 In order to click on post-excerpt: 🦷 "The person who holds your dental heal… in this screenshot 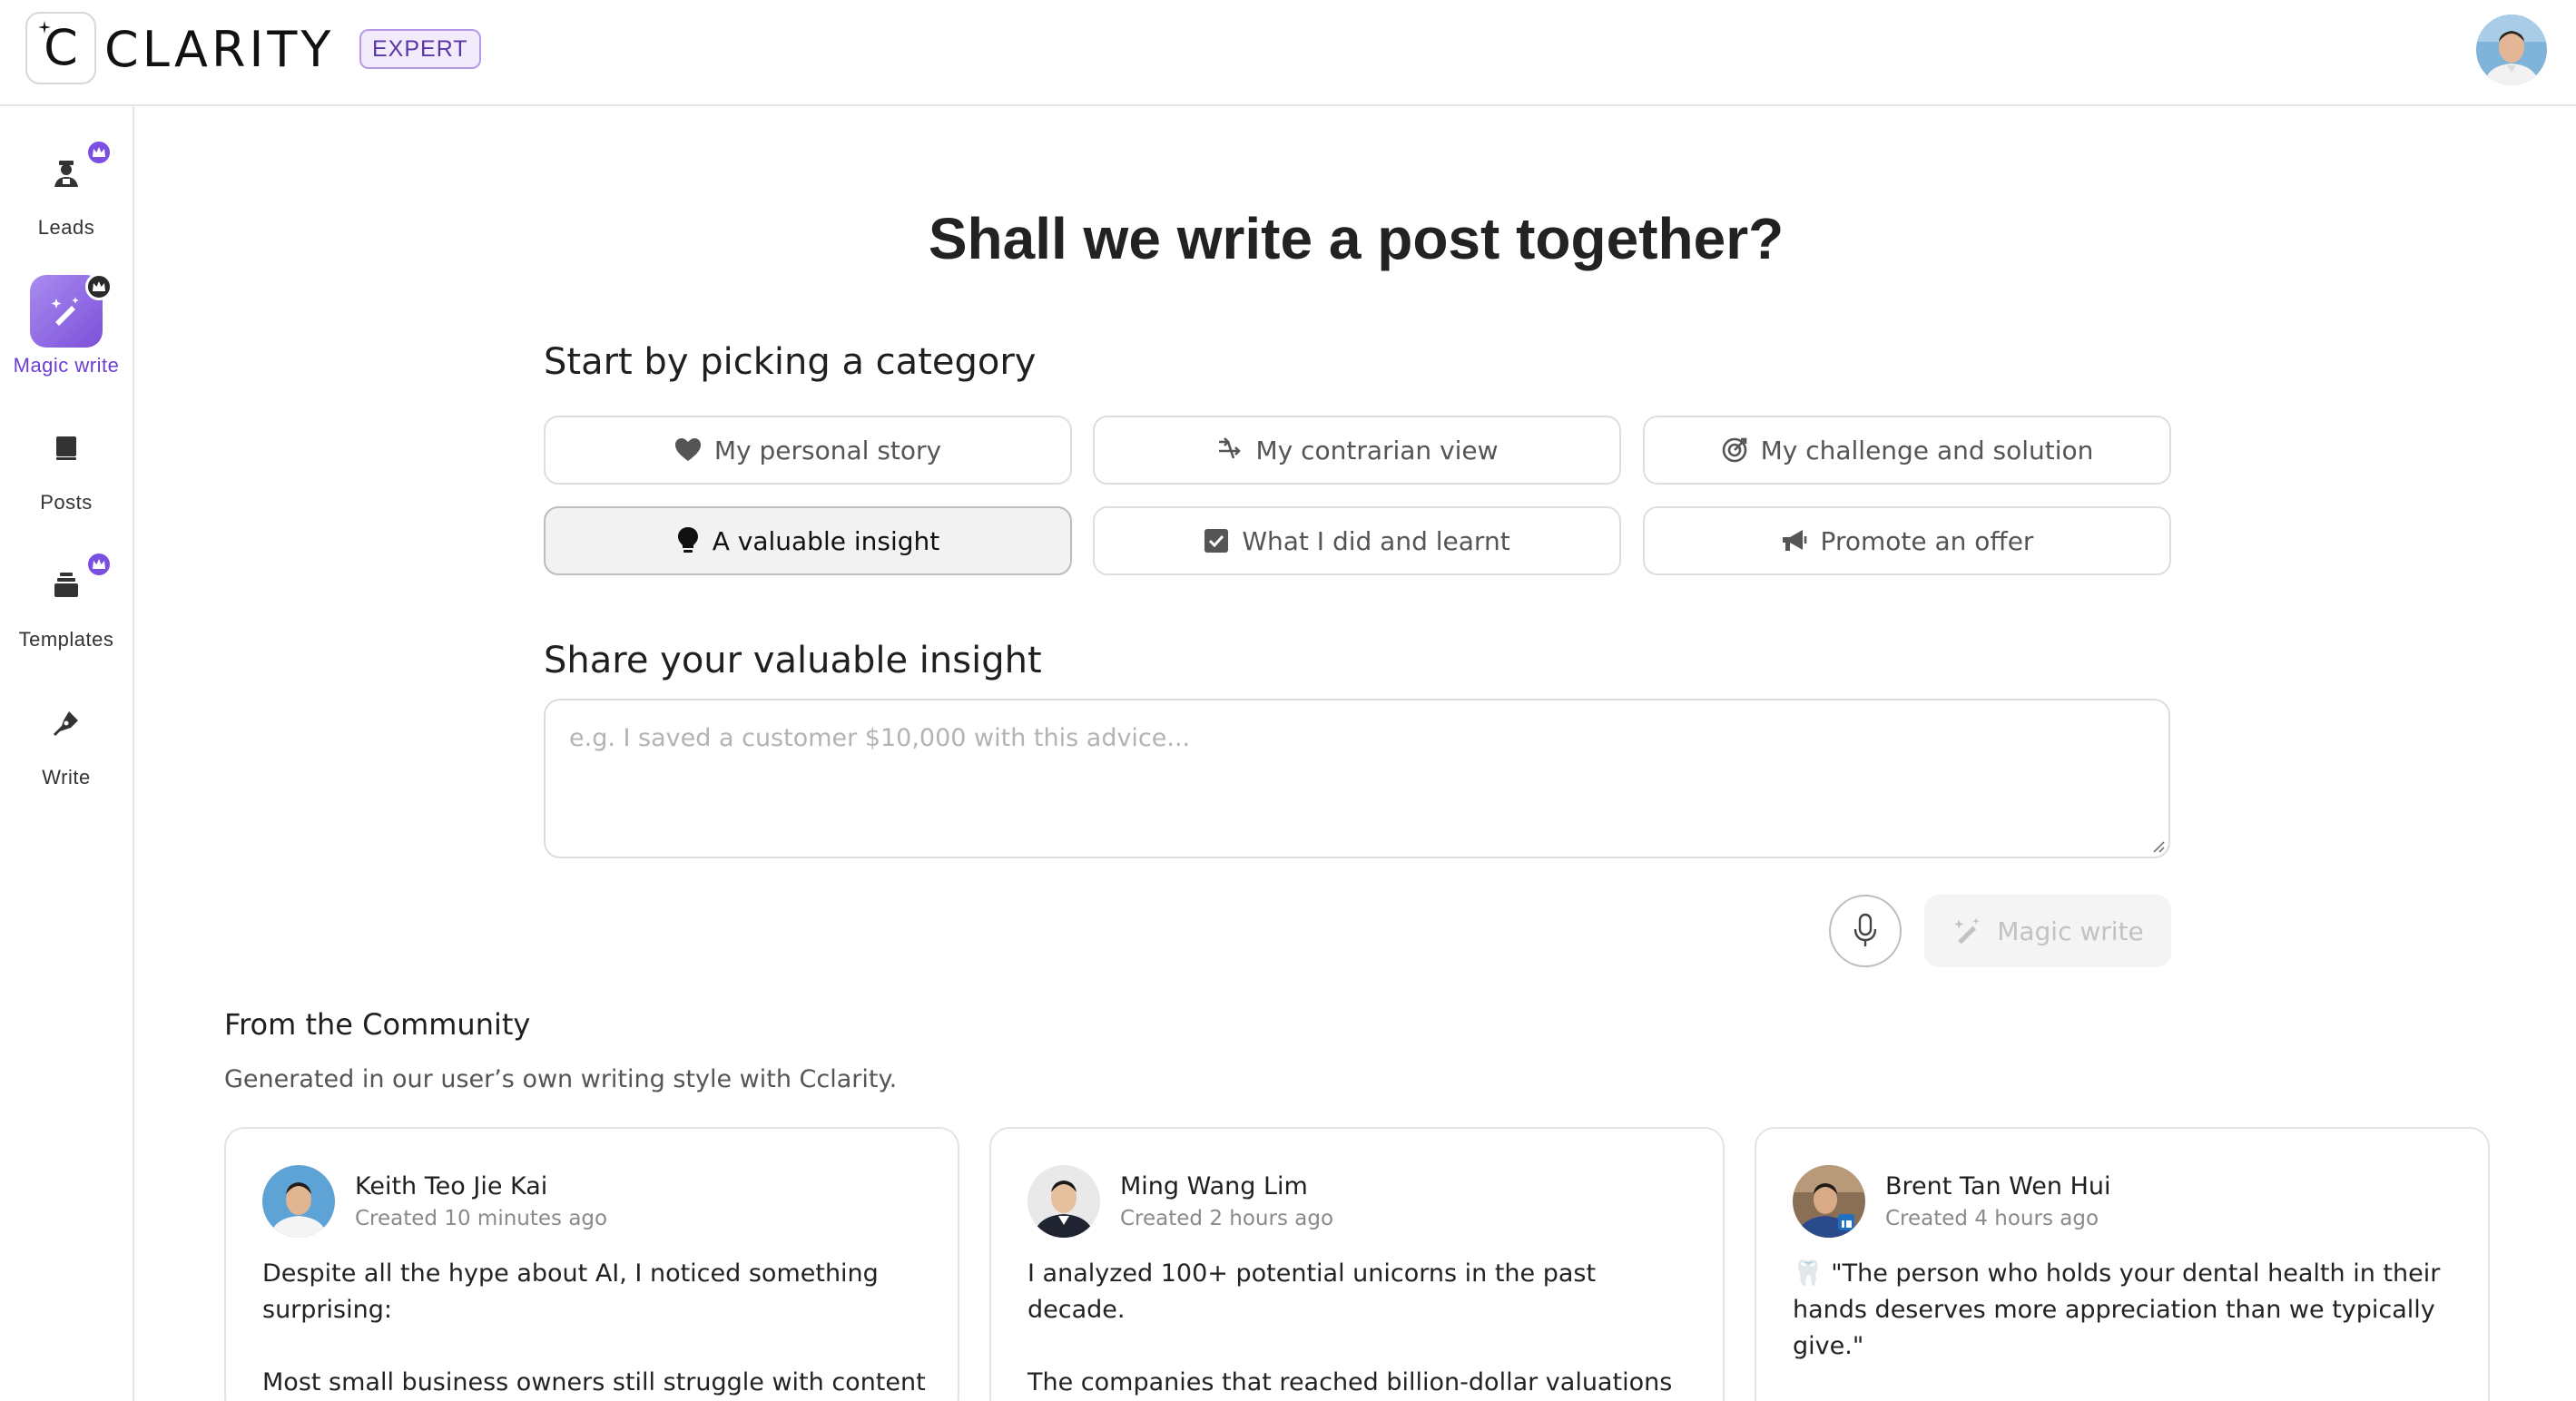, I will do `click(2117, 1309)`.